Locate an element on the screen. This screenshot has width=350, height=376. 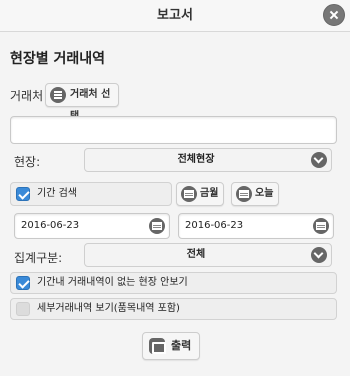
show-item-details-checkbox: 세부거래내역 보기(품목내역 포함) is located at coordinates (173, 309).